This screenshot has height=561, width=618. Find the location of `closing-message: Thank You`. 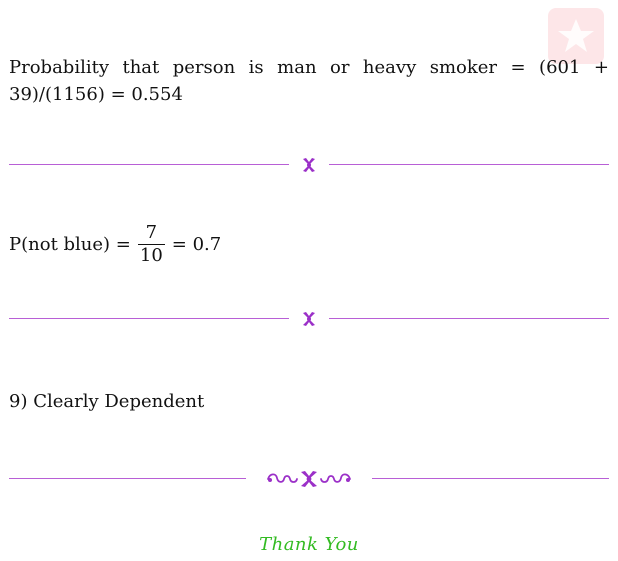

closing-message: Thank You is located at coordinates (309, 544).